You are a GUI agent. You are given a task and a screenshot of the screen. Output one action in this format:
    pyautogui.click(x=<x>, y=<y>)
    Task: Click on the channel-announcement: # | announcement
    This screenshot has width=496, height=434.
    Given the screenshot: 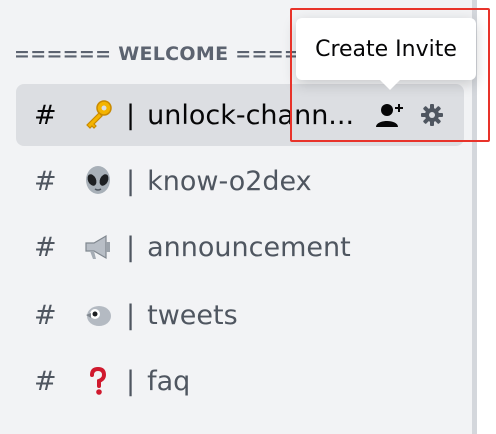 What is the action you would take?
    pyautogui.click(x=240, y=247)
    